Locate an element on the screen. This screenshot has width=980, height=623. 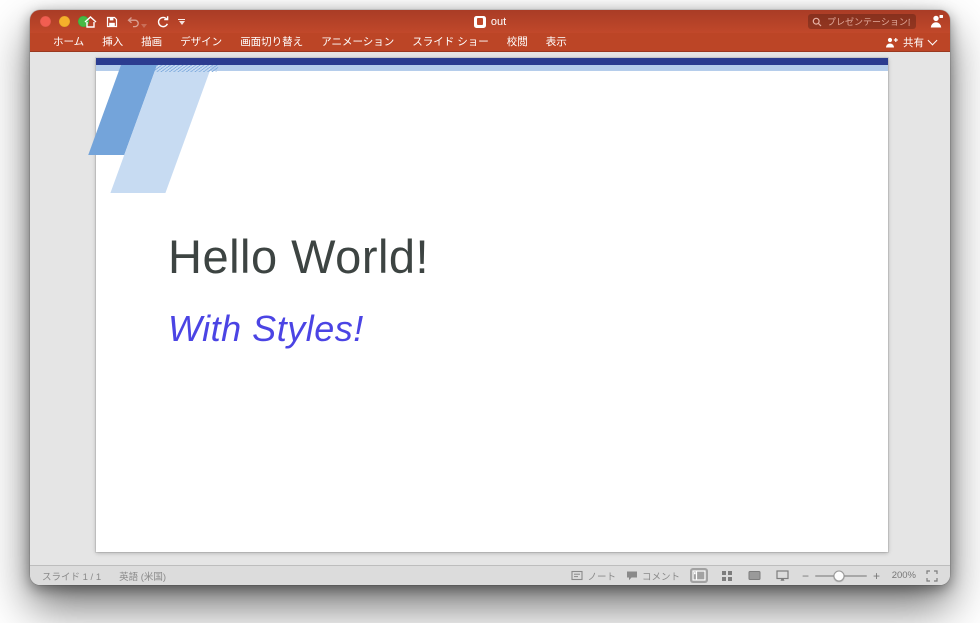
comments-label: コメント is located at coordinates (660, 577).